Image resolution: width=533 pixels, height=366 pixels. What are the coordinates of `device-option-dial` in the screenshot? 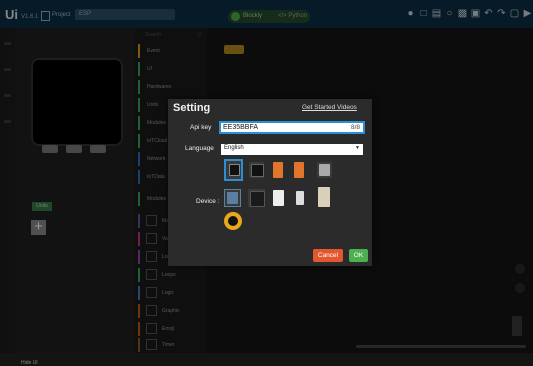 It's located at (233, 221).